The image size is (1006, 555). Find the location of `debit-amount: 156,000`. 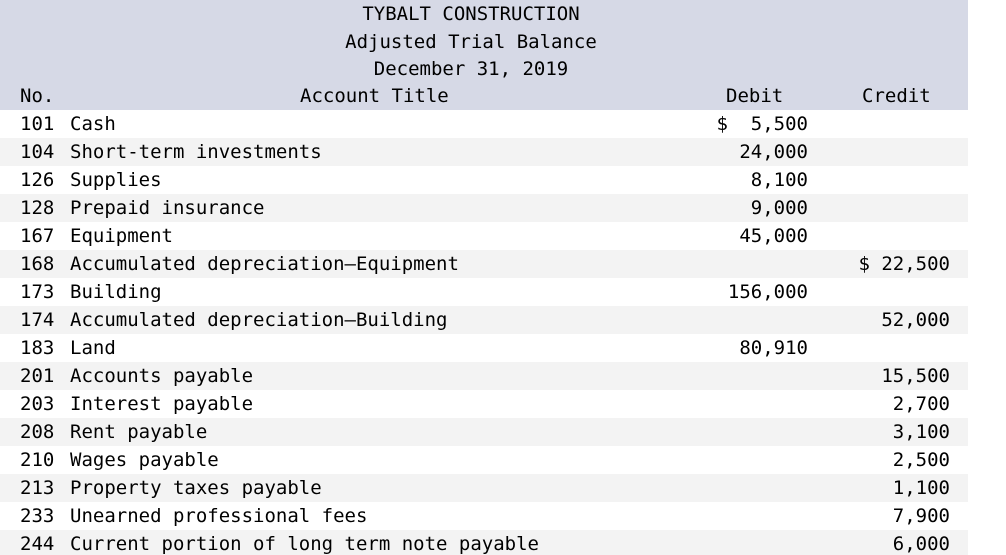

debit-amount: 156,000 is located at coordinates (767, 292).